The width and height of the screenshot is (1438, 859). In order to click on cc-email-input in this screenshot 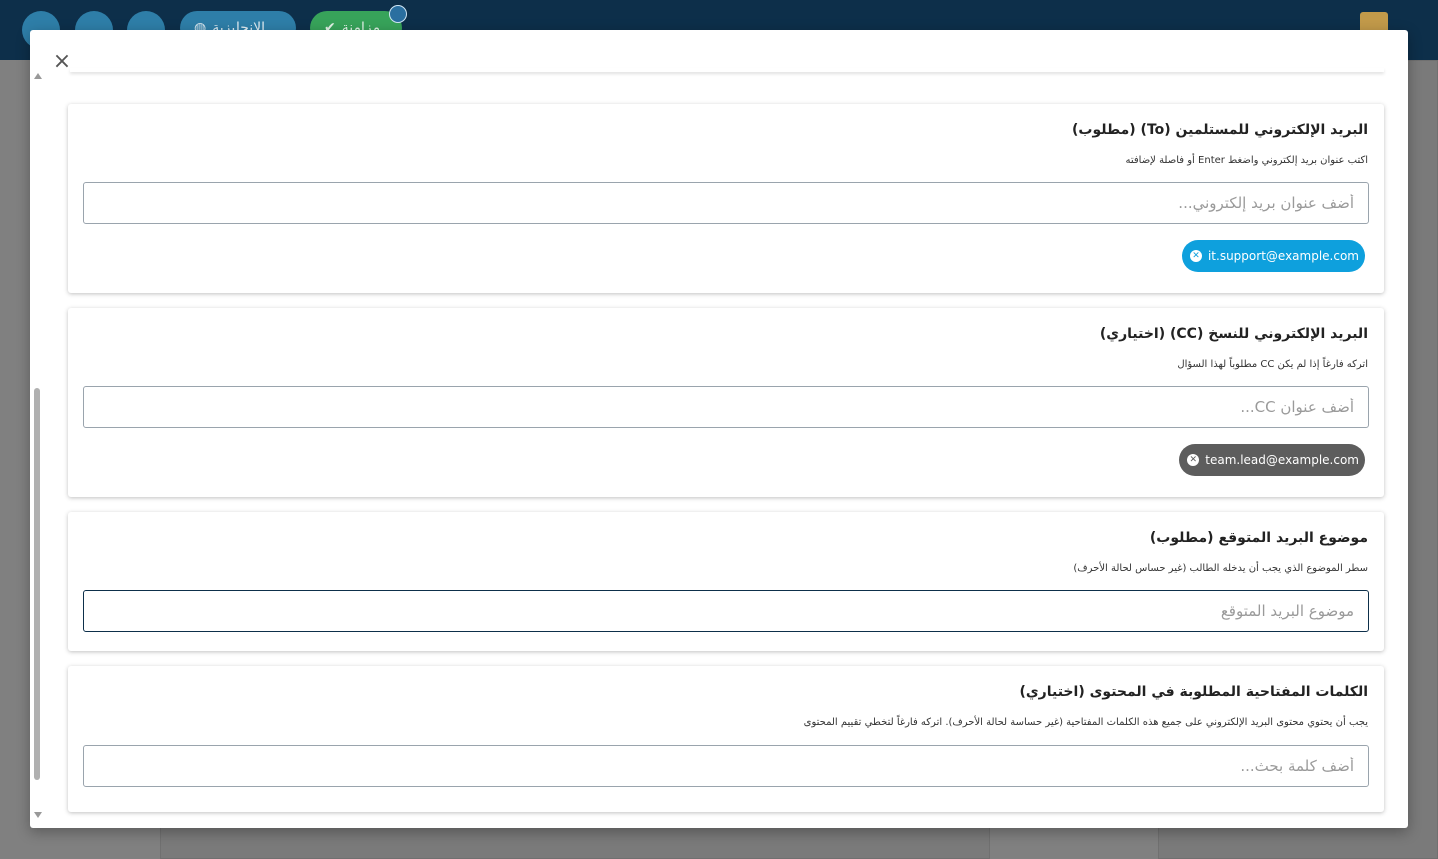, I will do `click(726, 407)`.